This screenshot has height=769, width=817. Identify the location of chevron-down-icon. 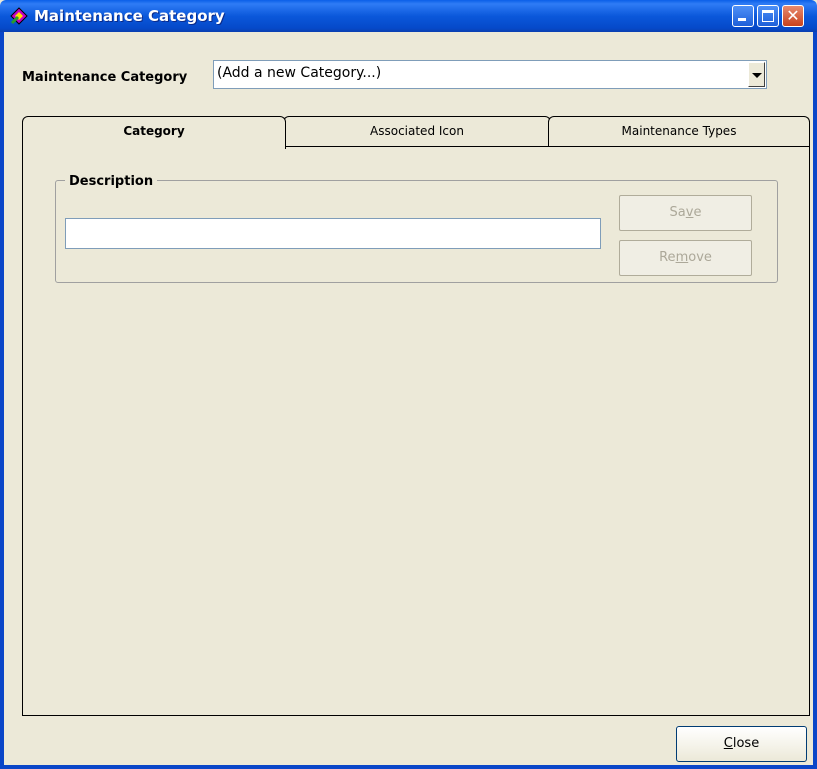
(756, 74).